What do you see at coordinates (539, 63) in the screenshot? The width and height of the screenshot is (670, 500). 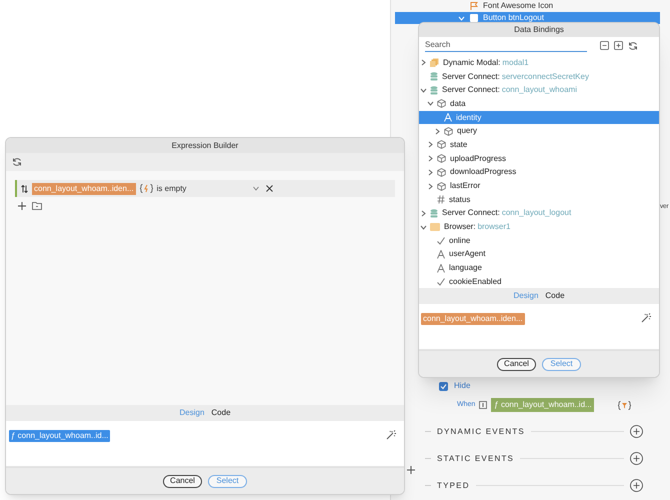 I see `tree-row: Dynamic Modal: modal1` at bounding box center [539, 63].